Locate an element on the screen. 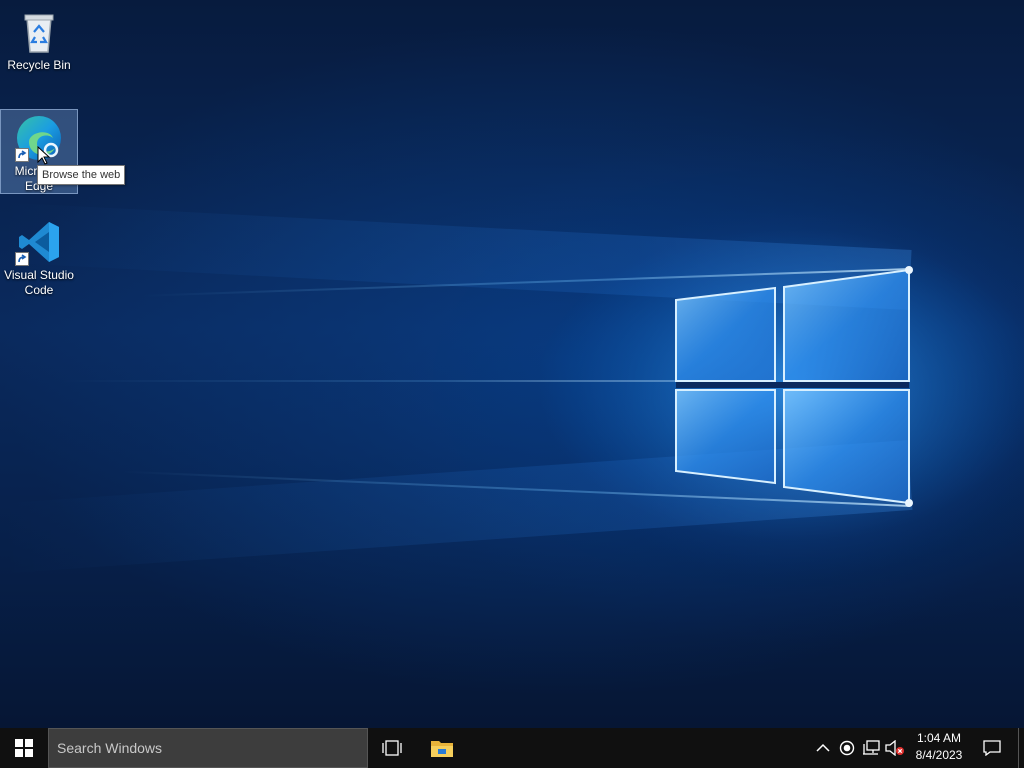  show-desktop-button is located at coordinates (1021, 748).